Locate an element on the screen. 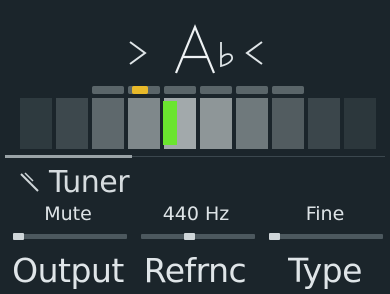 The height and width of the screenshot is (294, 390). block-title: Tuner is located at coordinates (74, 182).